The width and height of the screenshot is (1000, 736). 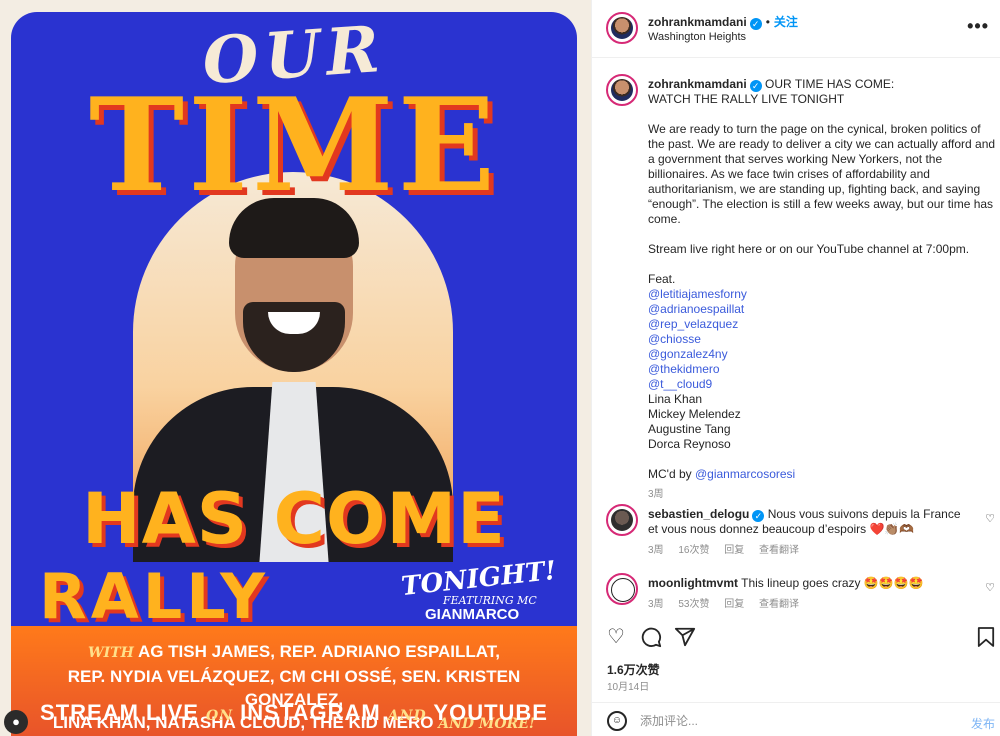 I want to click on post-actions: ♡, so click(x=796, y=637).